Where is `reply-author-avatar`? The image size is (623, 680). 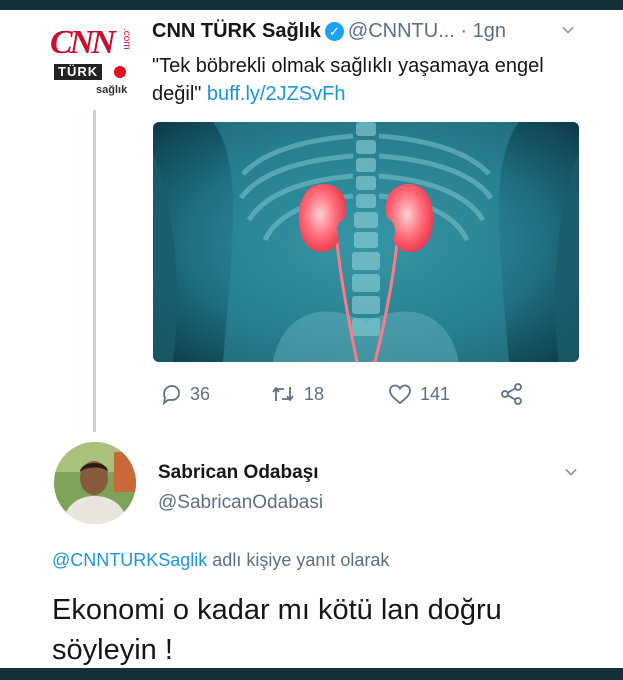 reply-author-avatar is located at coordinates (95, 483).